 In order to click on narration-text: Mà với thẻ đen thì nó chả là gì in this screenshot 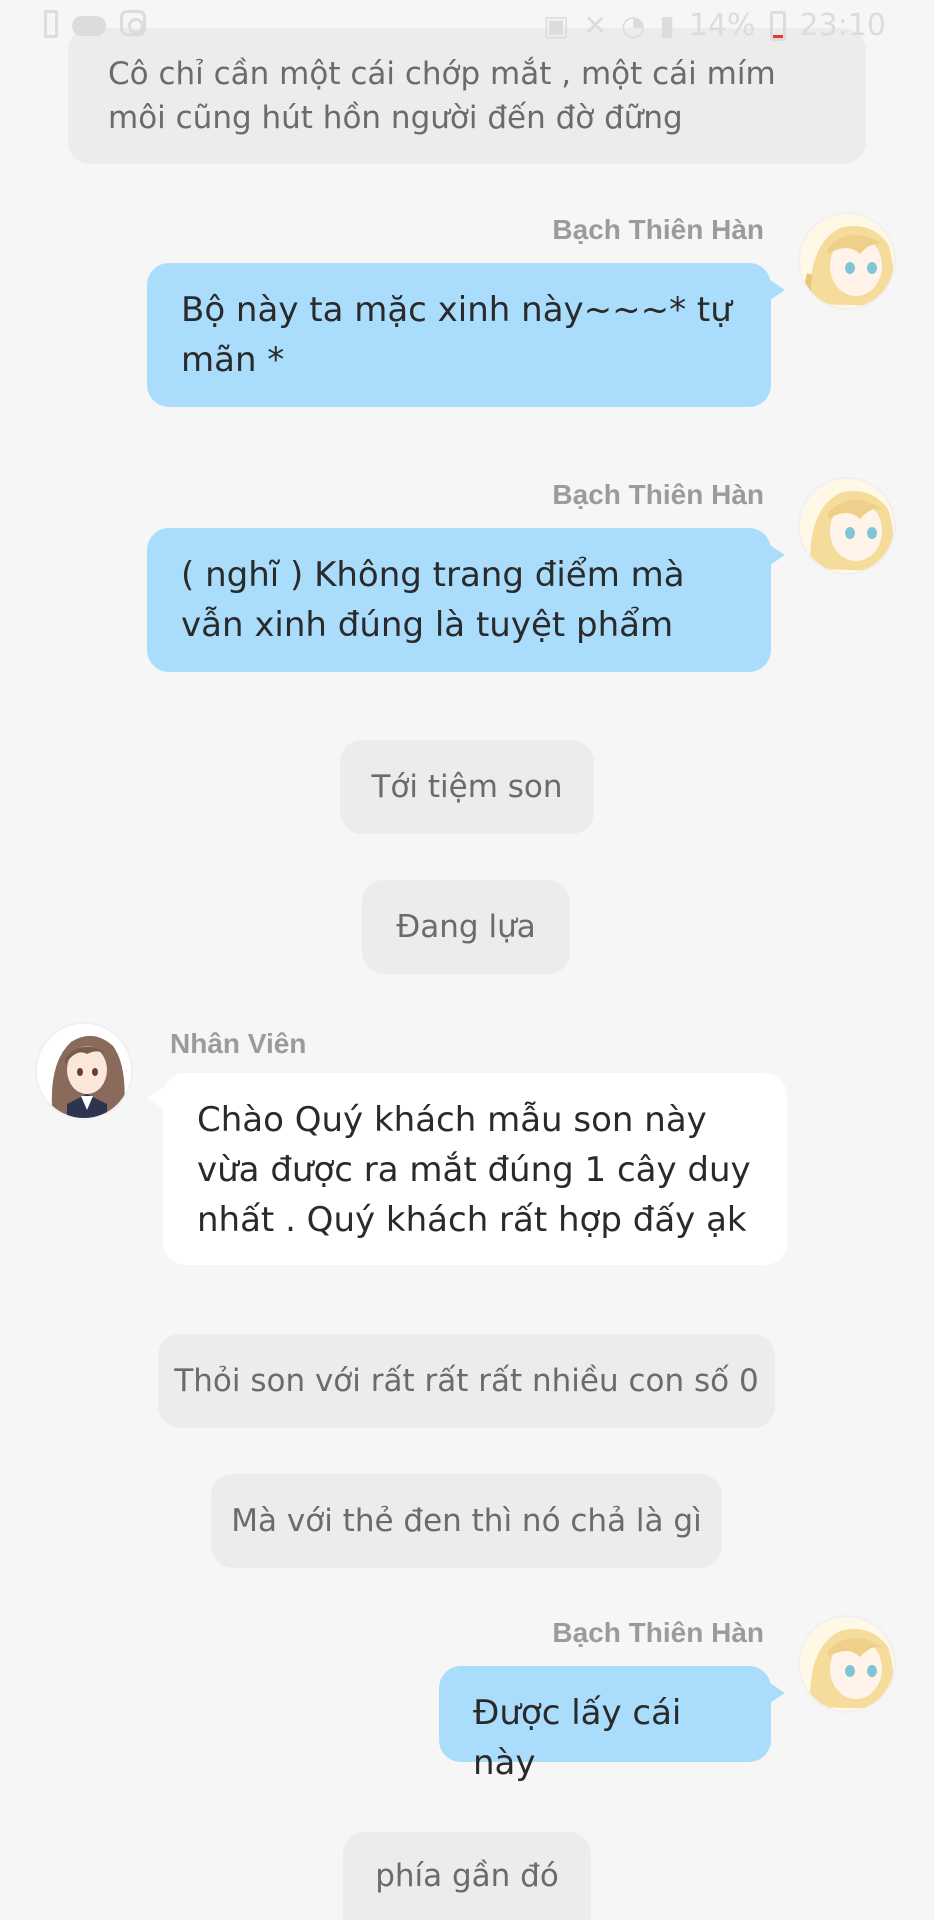, I will do `click(466, 1521)`.